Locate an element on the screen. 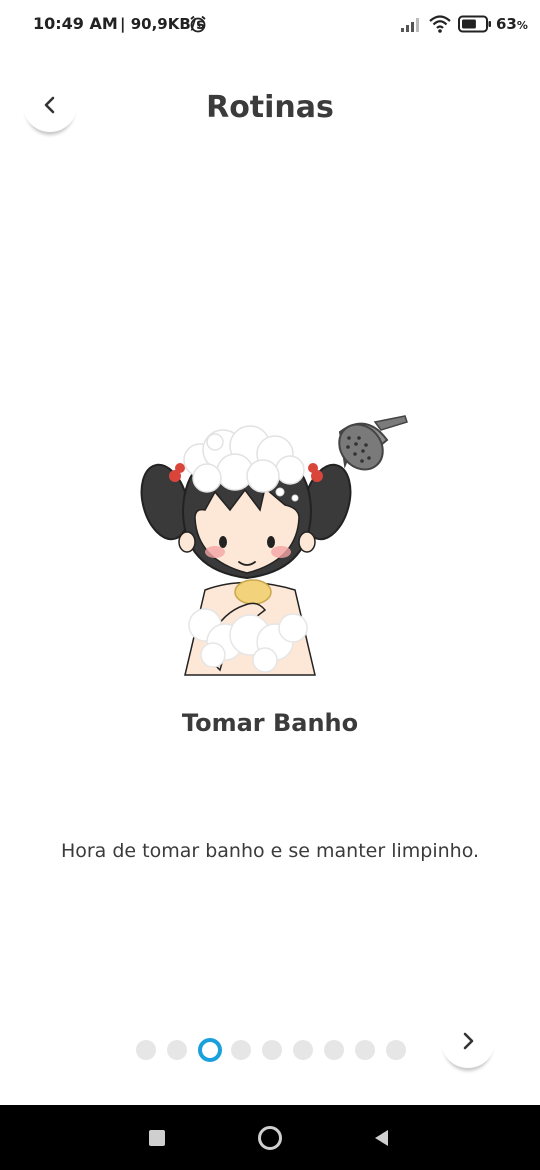 Image resolution: width=540 pixels, height=1170 pixels. chevron-right-icon is located at coordinates (468, 1041).